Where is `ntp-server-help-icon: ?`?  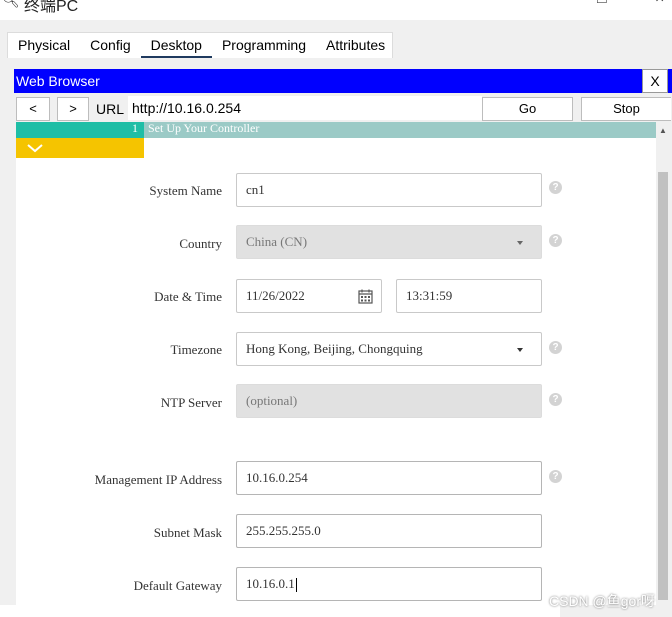 ntp-server-help-icon: ? is located at coordinates (555, 399).